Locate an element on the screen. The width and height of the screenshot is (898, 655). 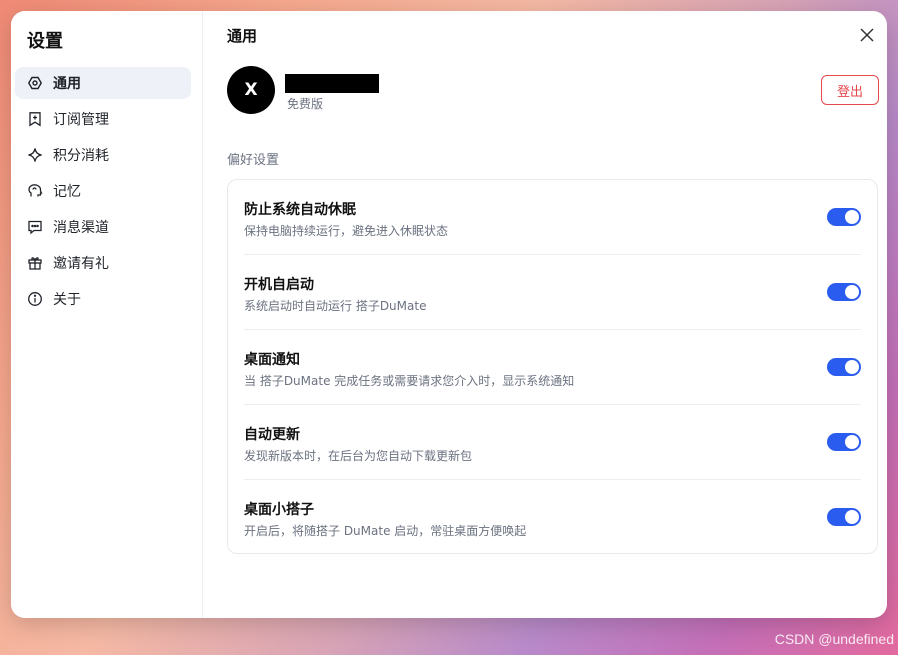
setting-title: 桌面通知 is located at coordinates (272, 360).